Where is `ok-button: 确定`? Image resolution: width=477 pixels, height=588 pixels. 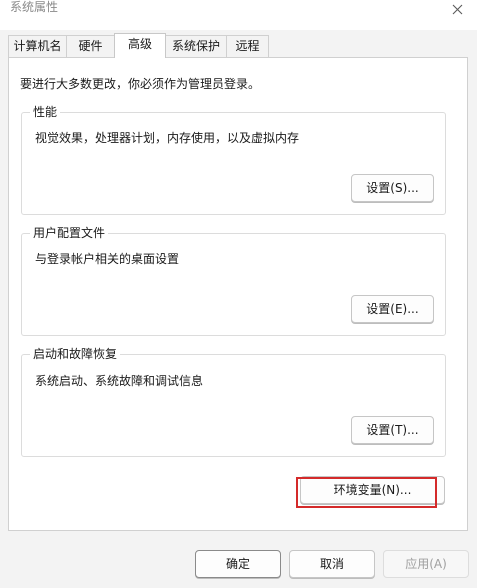
ok-button: 确定 is located at coordinates (238, 564).